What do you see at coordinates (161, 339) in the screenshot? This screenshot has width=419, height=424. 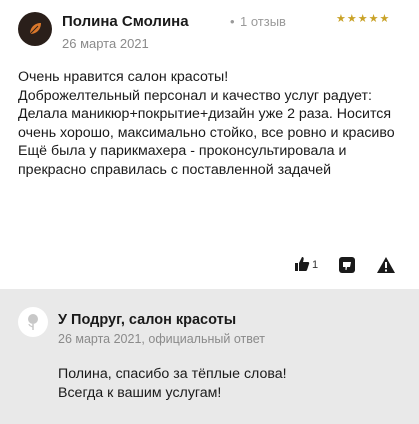 I see `reply-meta: 26 марта 2021, официальный ответ` at bounding box center [161, 339].